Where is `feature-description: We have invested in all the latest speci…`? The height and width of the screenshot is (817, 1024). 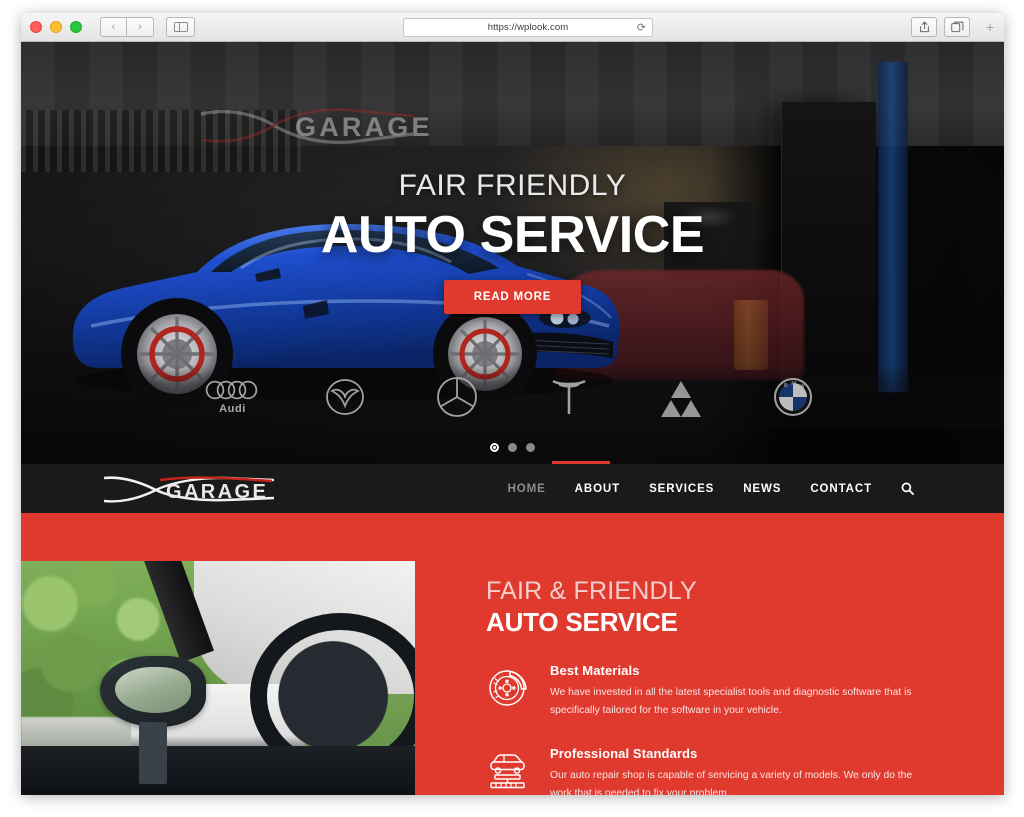 feature-description: We have invested in all the latest speci… is located at coordinates (731, 701).